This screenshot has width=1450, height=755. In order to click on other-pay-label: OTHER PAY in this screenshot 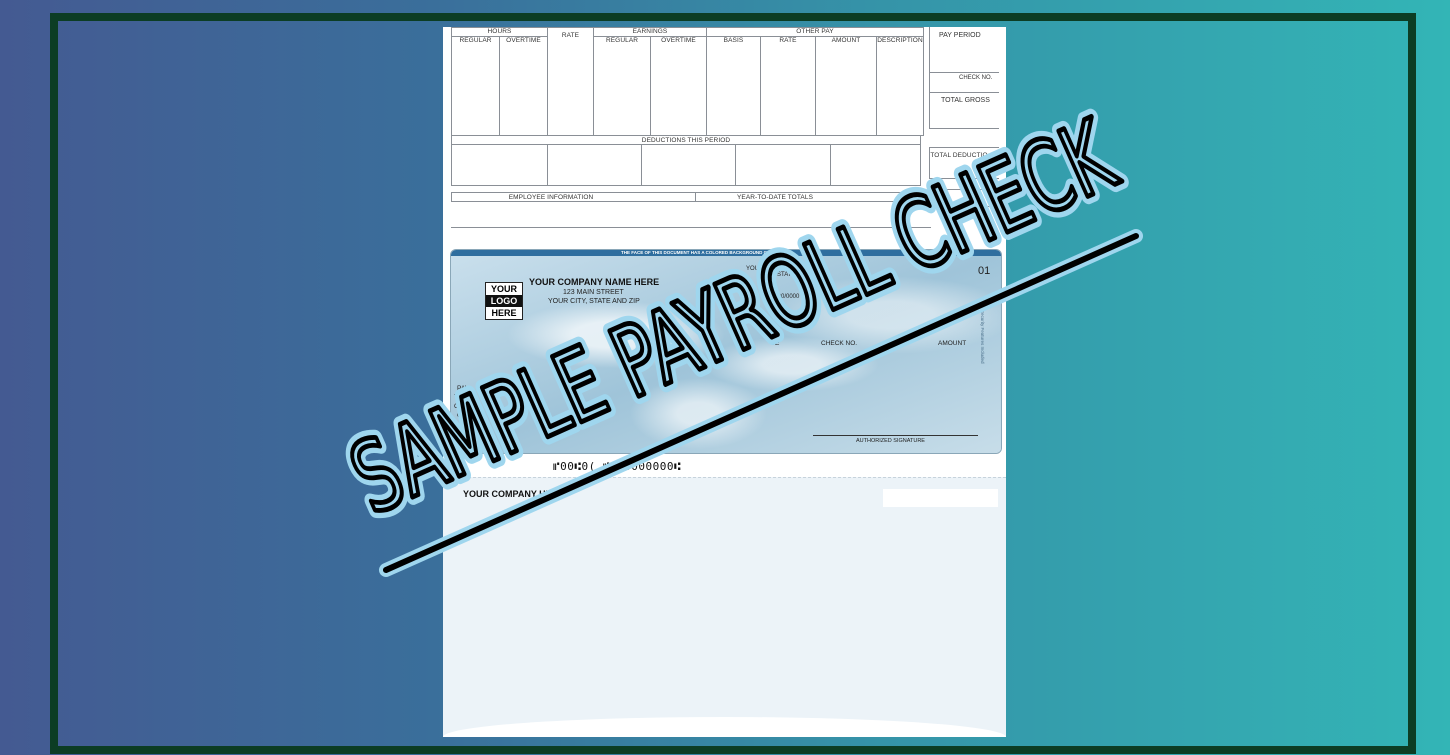, I will do `click(815, 31)`.